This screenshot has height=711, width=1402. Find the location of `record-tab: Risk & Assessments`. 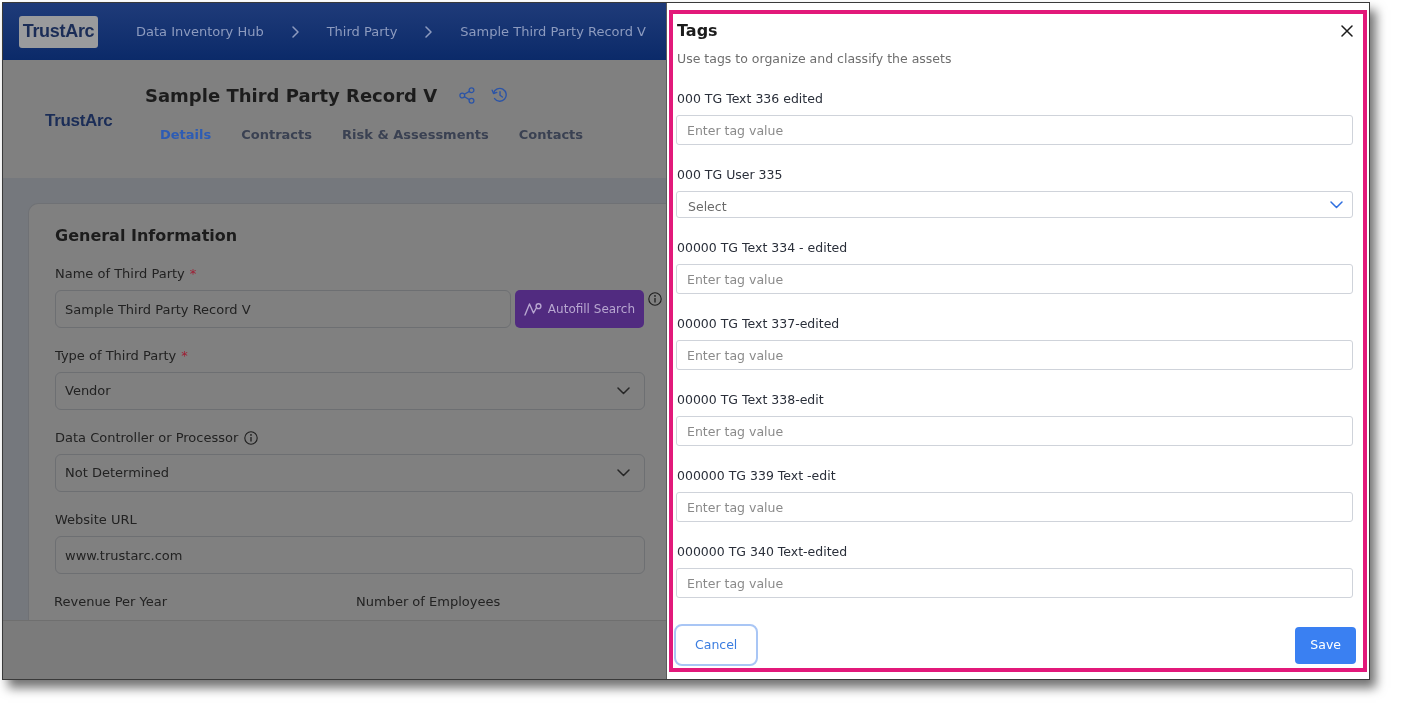

record-tab: Risk & Assessments is located at coordinates (415, 135).